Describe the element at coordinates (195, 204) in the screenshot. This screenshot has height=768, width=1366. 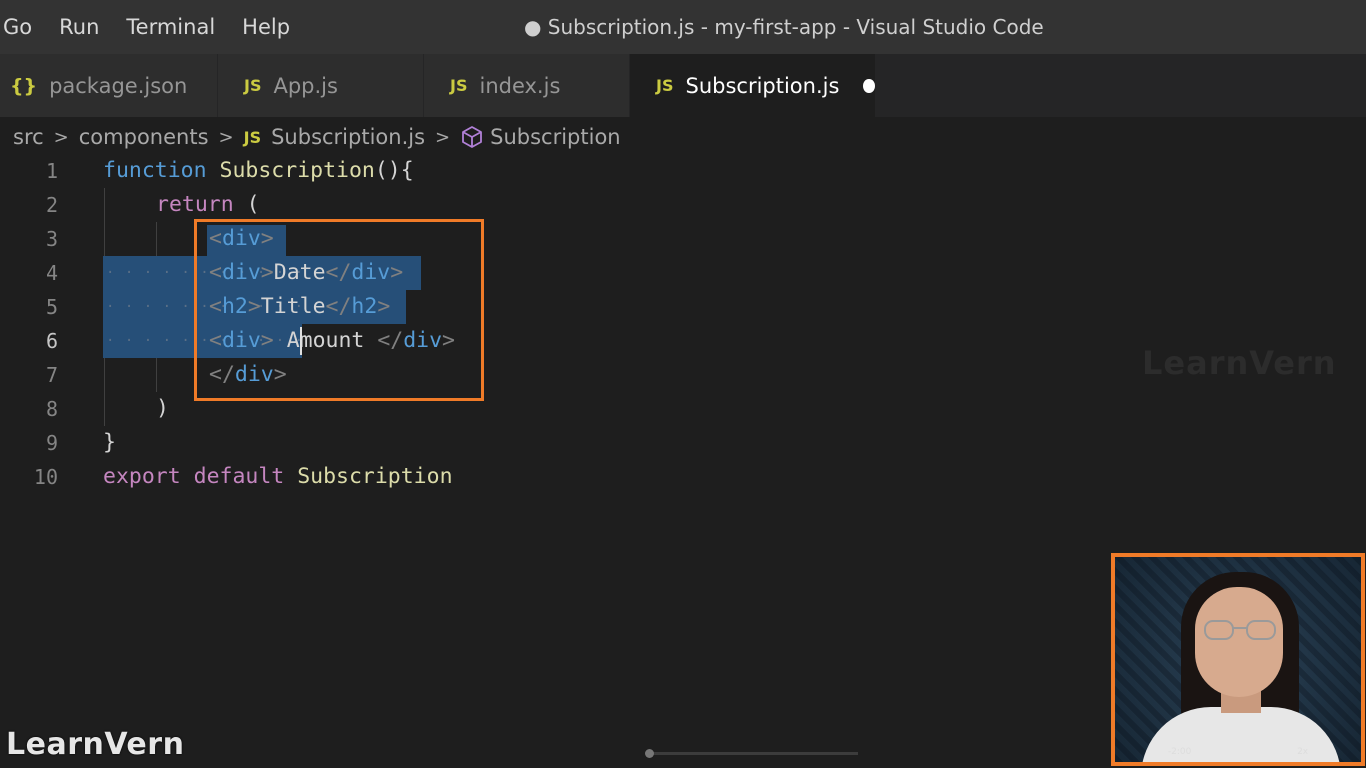
I see `keyword: return` at that location.